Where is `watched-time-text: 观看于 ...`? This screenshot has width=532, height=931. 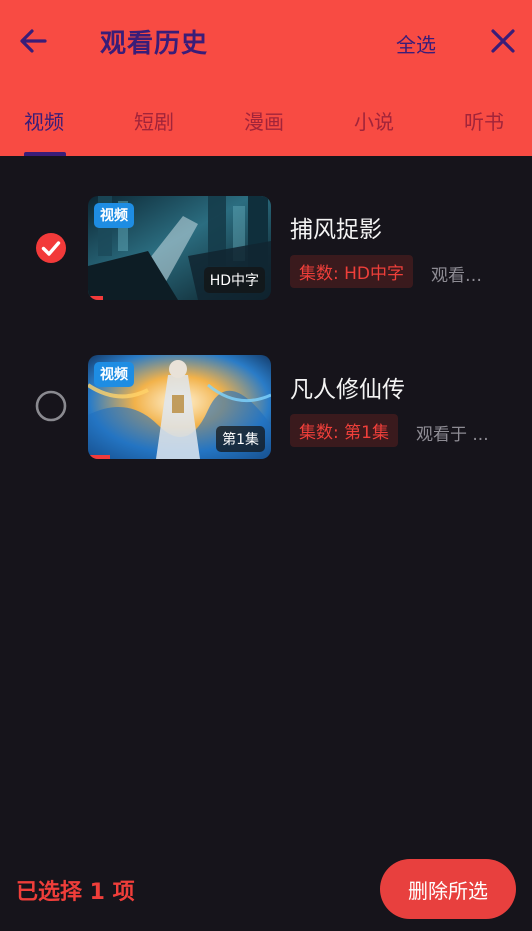 watched-time-text: 观看于 ... is located at coordinates (452, 435).